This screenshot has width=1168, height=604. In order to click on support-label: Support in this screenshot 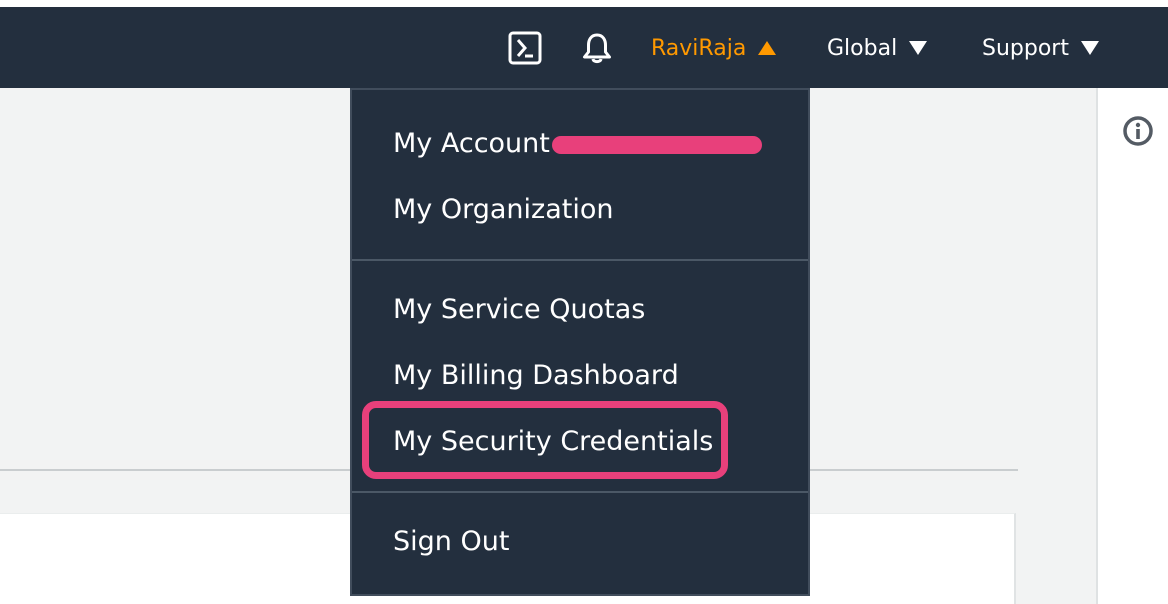, I will do `click(1025, 48)`.